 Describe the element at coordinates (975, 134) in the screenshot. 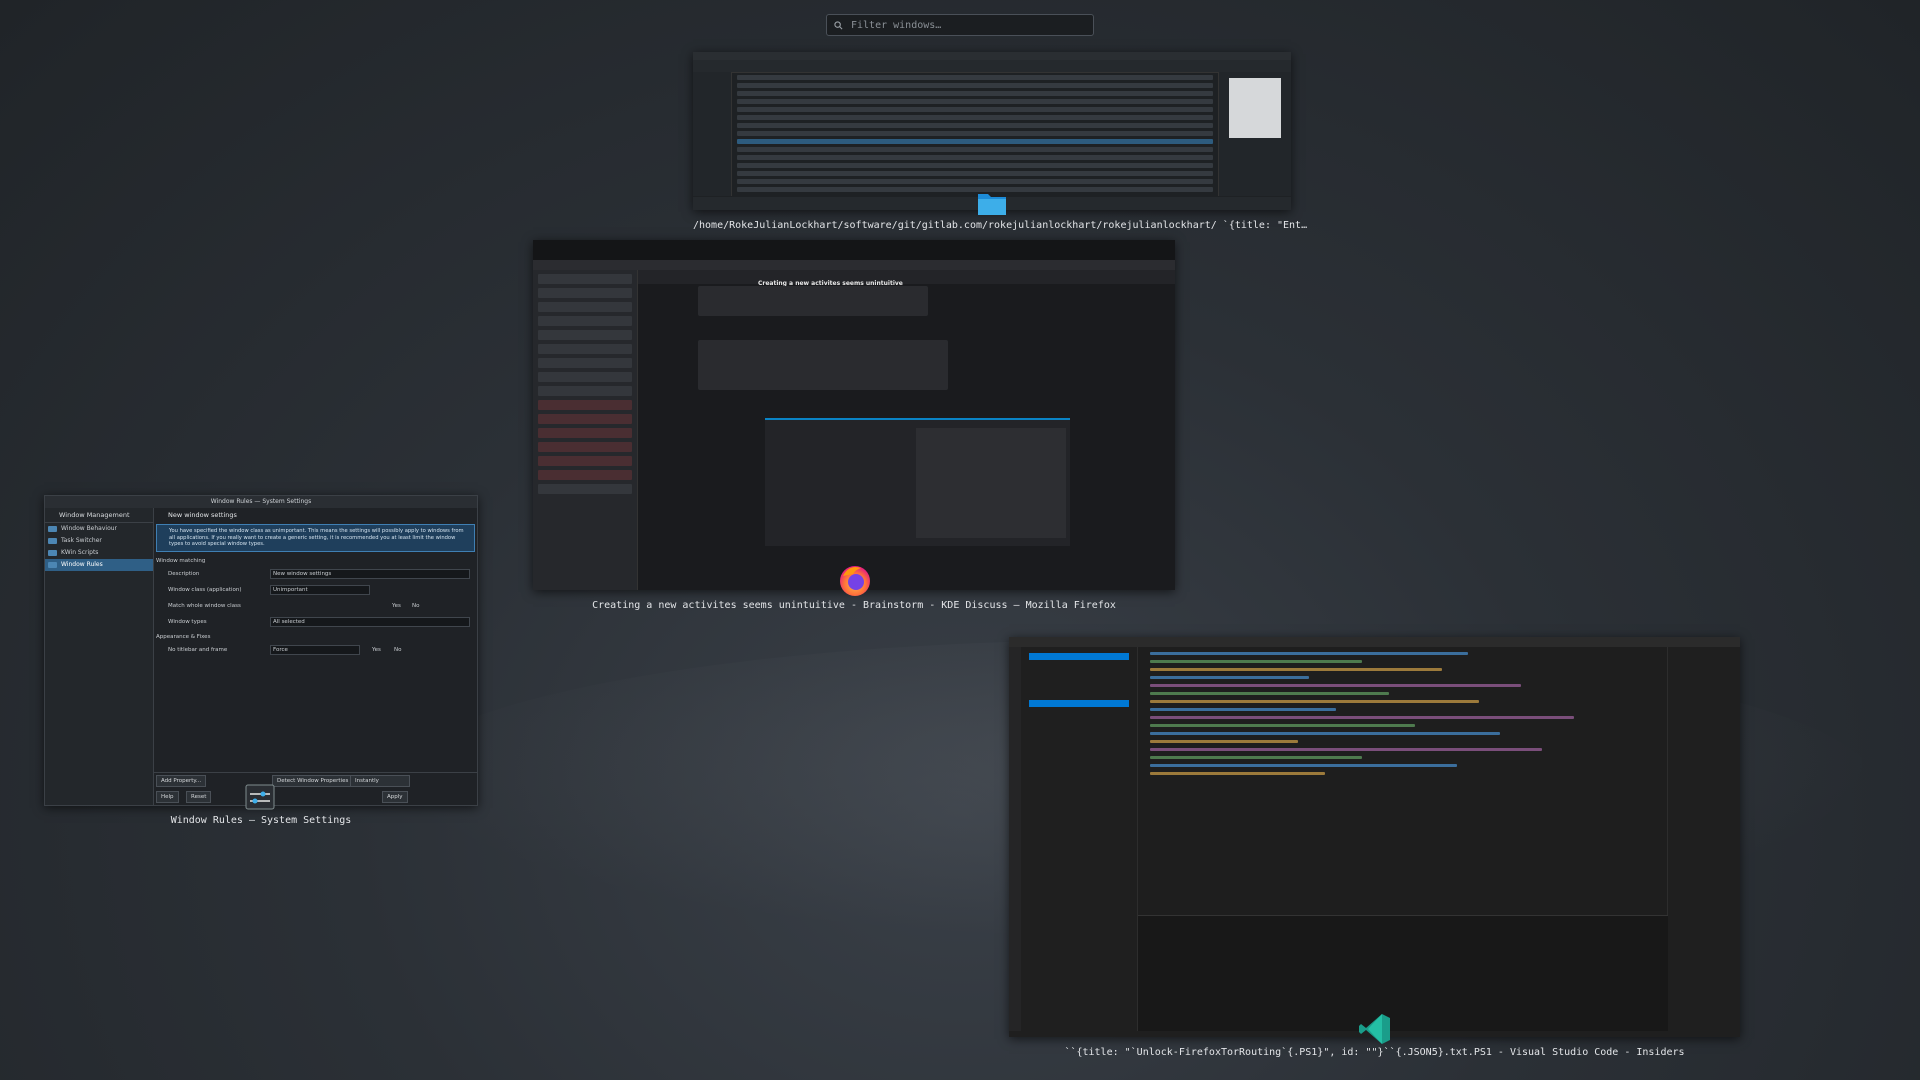

I see `file-list` at that location.